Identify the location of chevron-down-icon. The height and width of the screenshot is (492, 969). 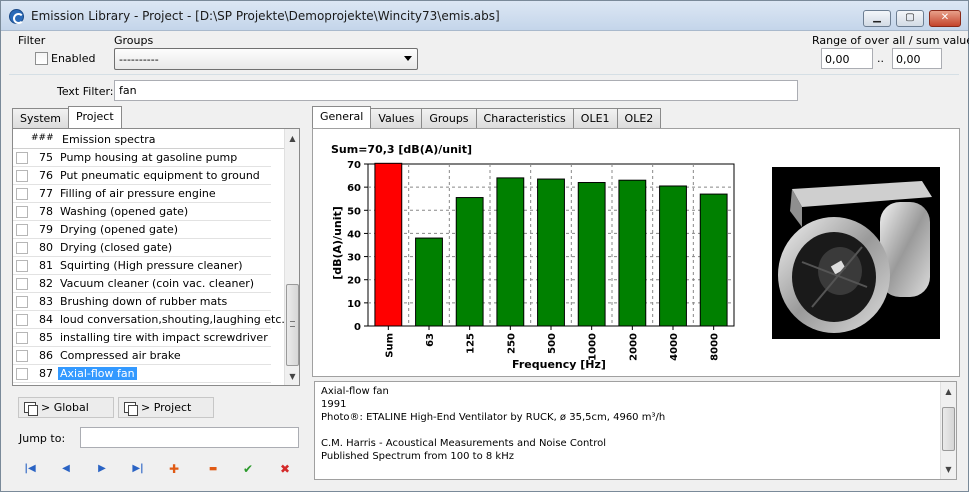
(408, 58).